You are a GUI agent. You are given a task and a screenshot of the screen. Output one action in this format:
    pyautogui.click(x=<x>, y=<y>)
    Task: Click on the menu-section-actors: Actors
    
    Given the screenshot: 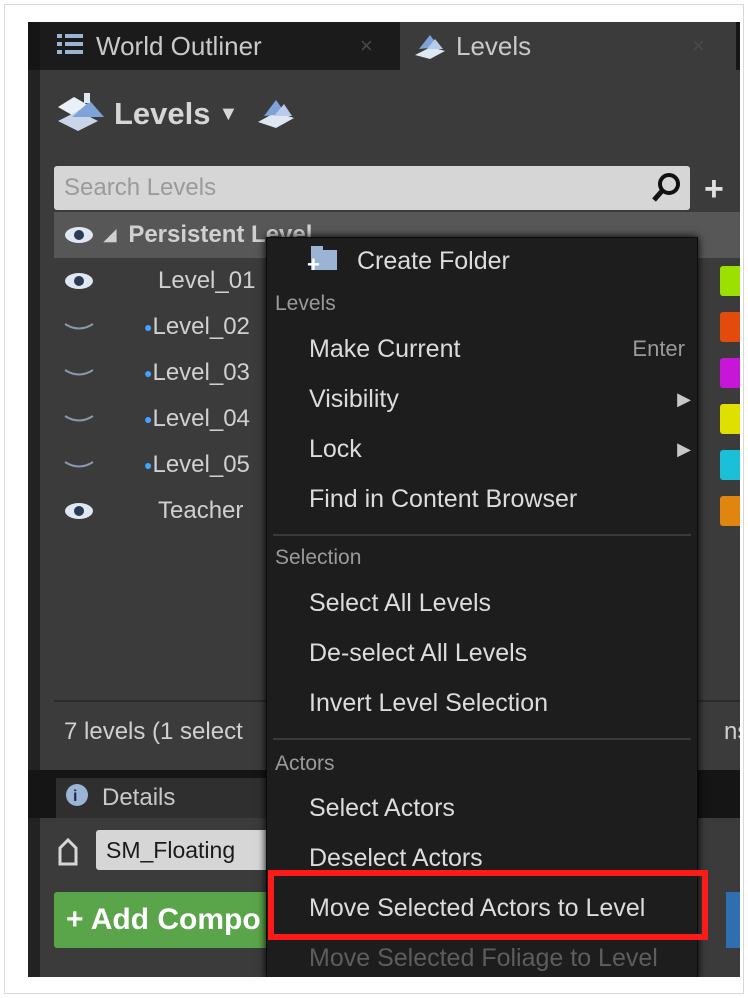 What is the action you would take?
    pyautogui.click(x=305, y=763)
    